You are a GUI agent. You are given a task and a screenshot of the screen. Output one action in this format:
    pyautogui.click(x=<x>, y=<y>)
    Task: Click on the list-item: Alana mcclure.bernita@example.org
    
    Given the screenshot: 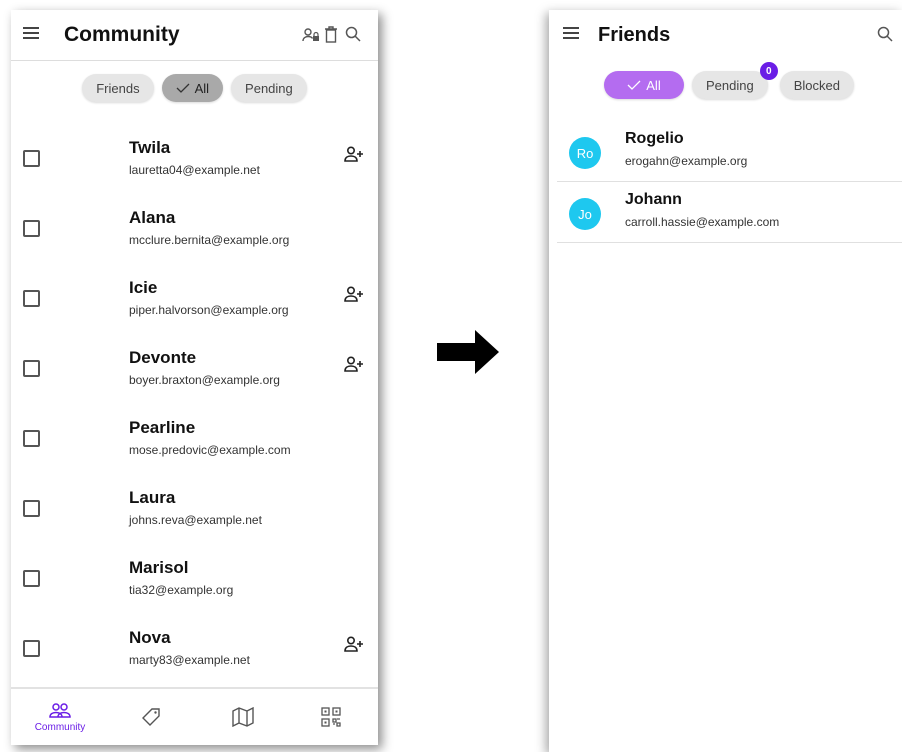 What is the action you would take?
    pyautogui.click(x=194, y=229)
    